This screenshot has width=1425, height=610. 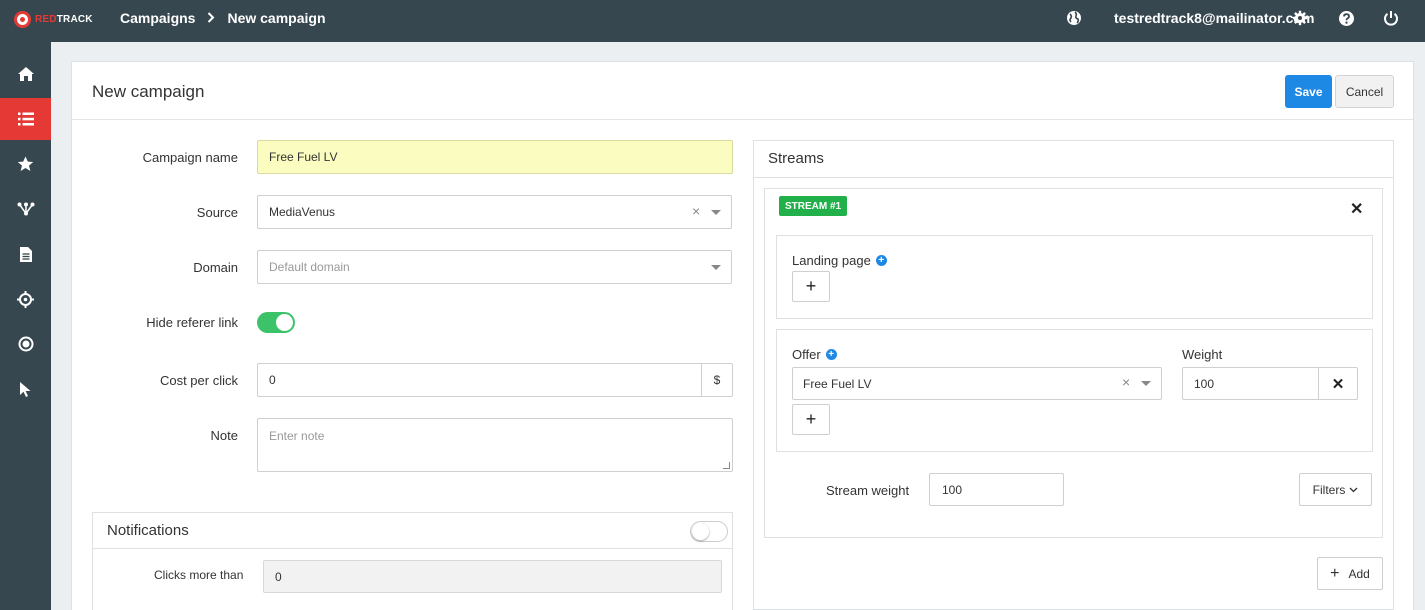 I want to click on sidebar-item-clicks, so click(x=25, y=389).